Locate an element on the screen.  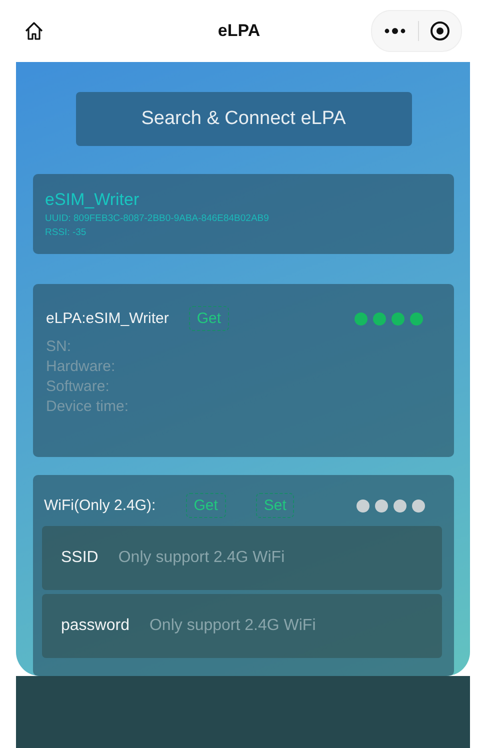
set-button: Set is located at coordinates (275, 505).